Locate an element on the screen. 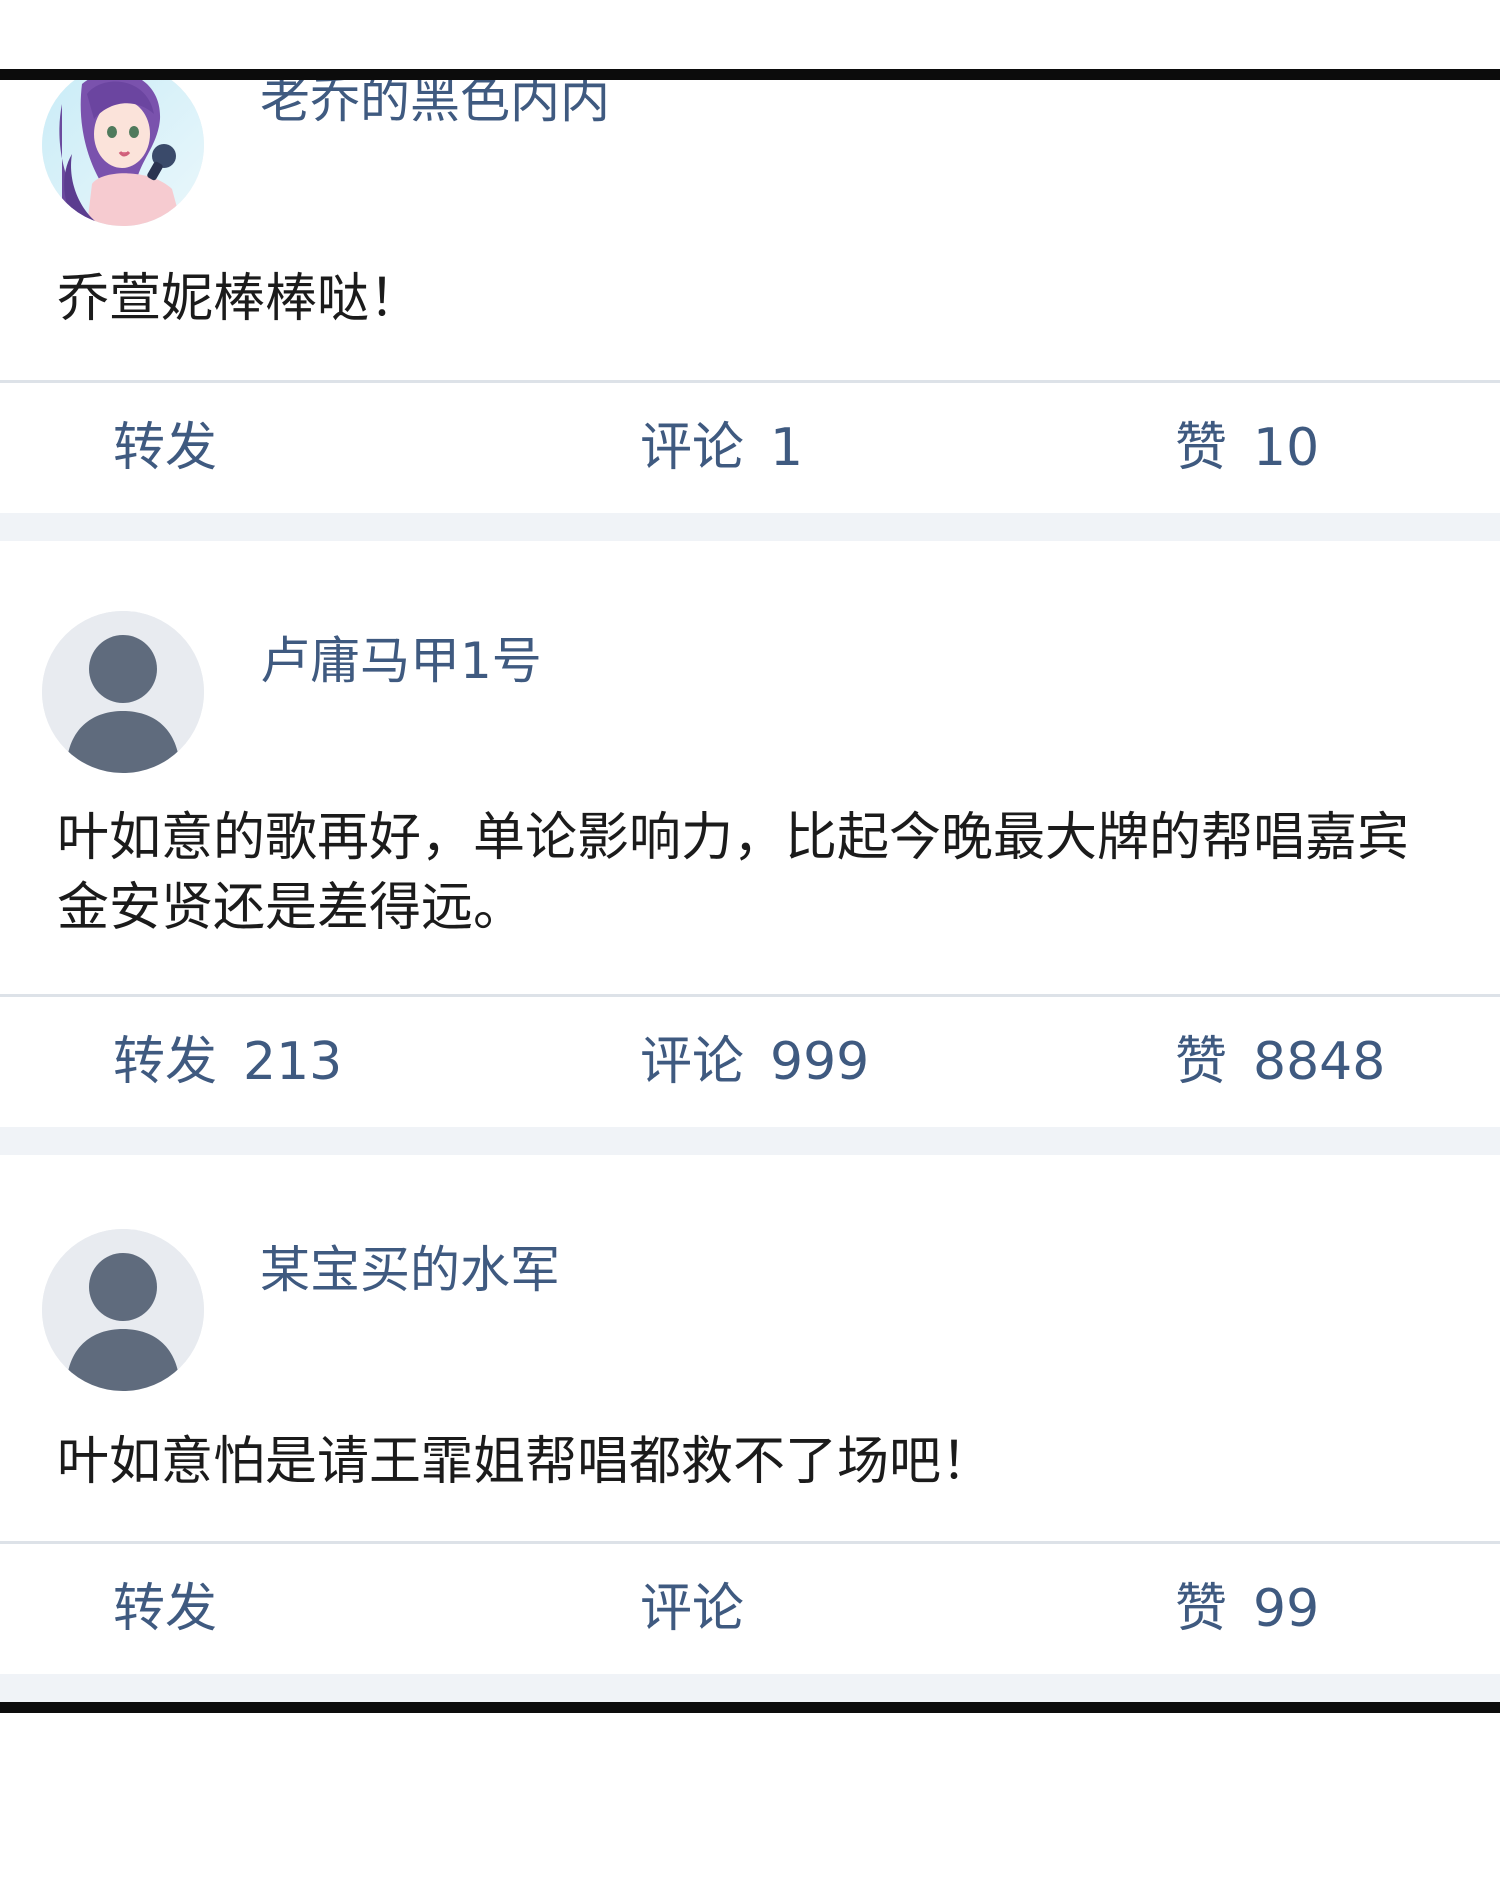 The image size is (1500, 1895). comment-count: 999 is located at coordinates (820, 1062).